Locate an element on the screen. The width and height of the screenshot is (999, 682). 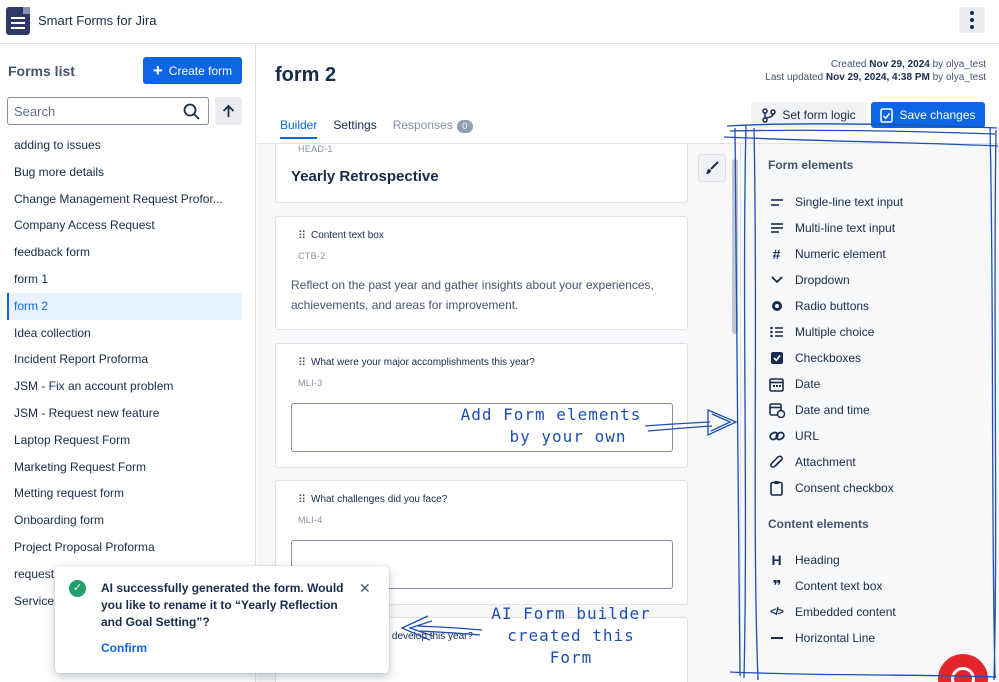
brush-icon is located at coordinates (712, 168).